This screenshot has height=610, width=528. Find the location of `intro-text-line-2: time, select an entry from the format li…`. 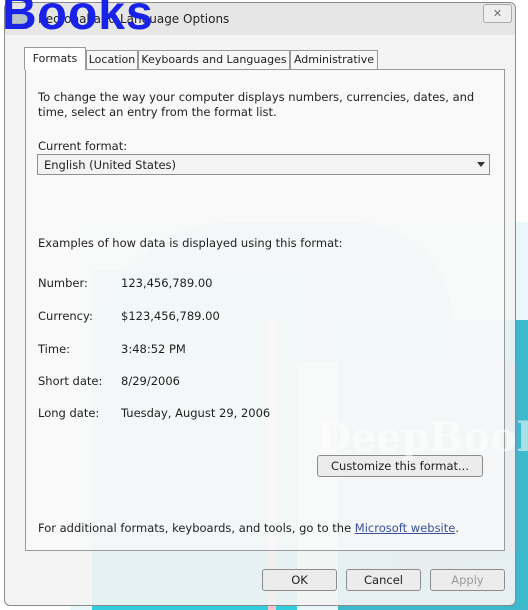

intro-text-line-2: time, select an entry from the format li… is located at coordinates (157, 112).